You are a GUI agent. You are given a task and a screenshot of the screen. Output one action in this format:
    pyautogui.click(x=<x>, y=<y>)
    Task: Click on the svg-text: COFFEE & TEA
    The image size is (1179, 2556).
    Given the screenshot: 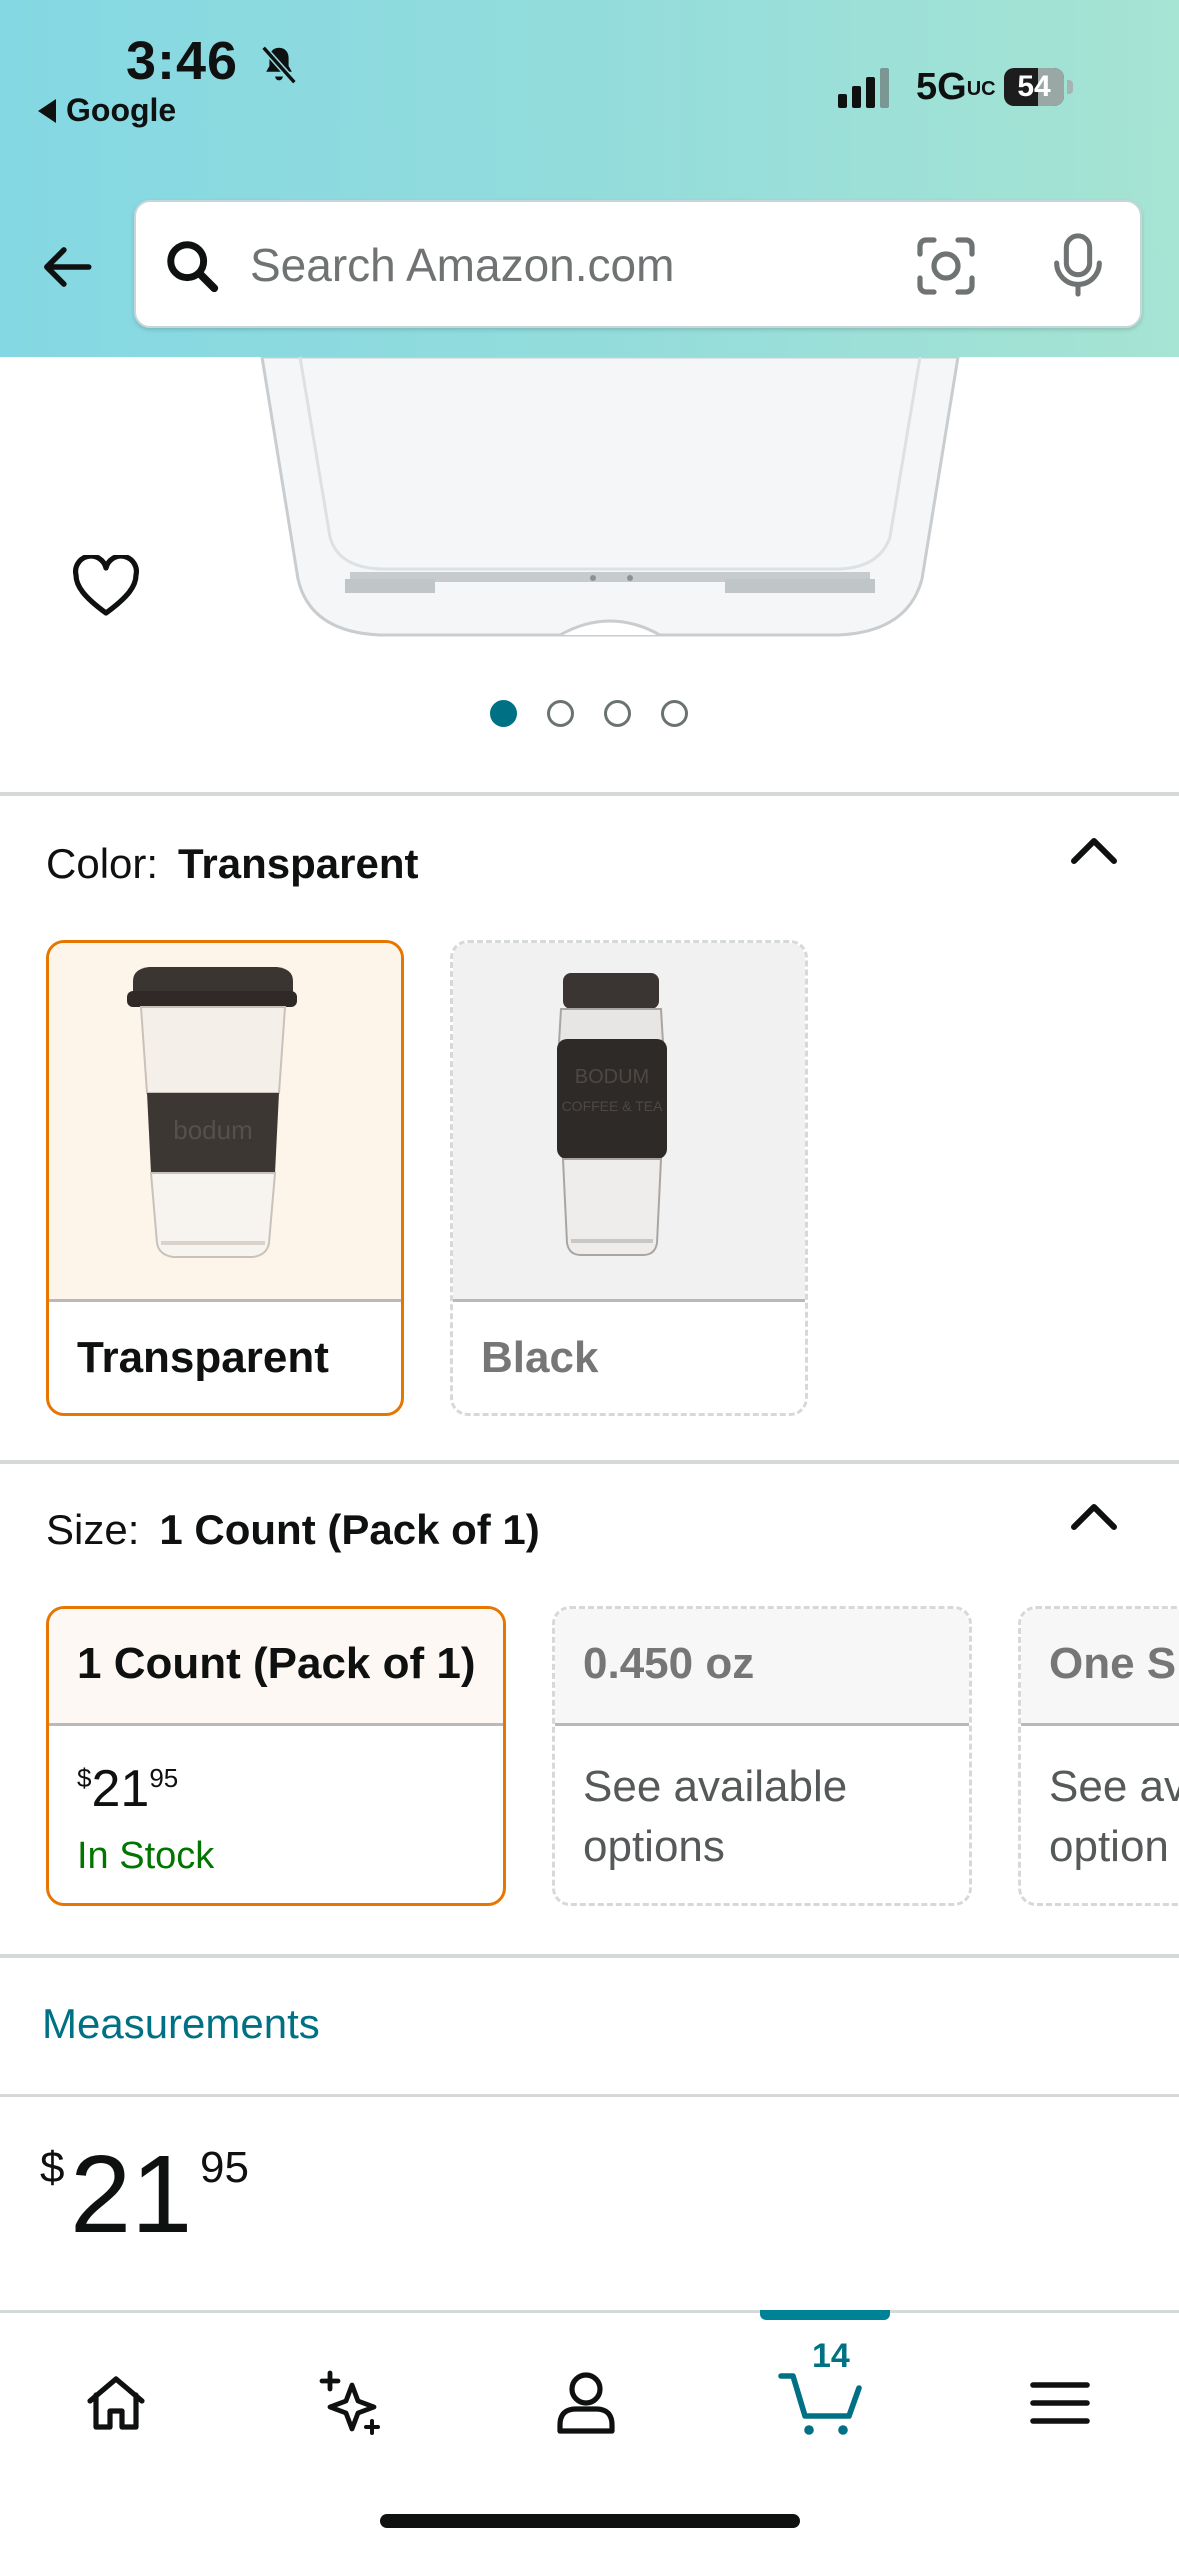 What is the action you would take?
    pyautogui.click(x=613, y=1106)
    